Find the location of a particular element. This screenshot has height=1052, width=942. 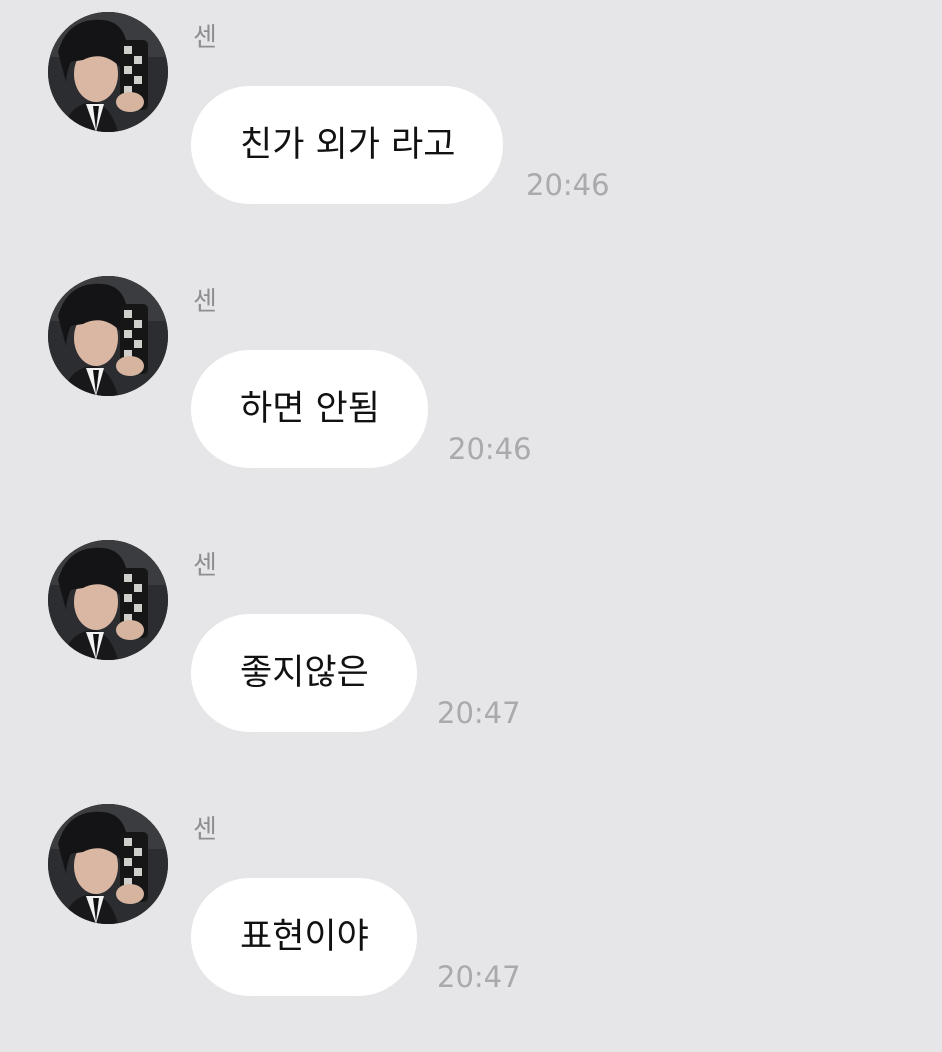

message-bubble: 하면 안됨 is located at coordinates (309, 409).